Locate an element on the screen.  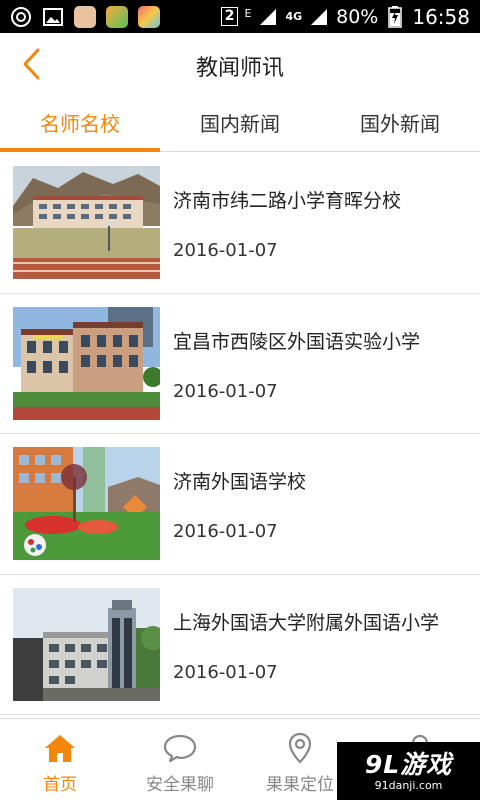
category-tabs: 名师名校 国内新闻 国外新闻 is located at coordinates (240, 123).